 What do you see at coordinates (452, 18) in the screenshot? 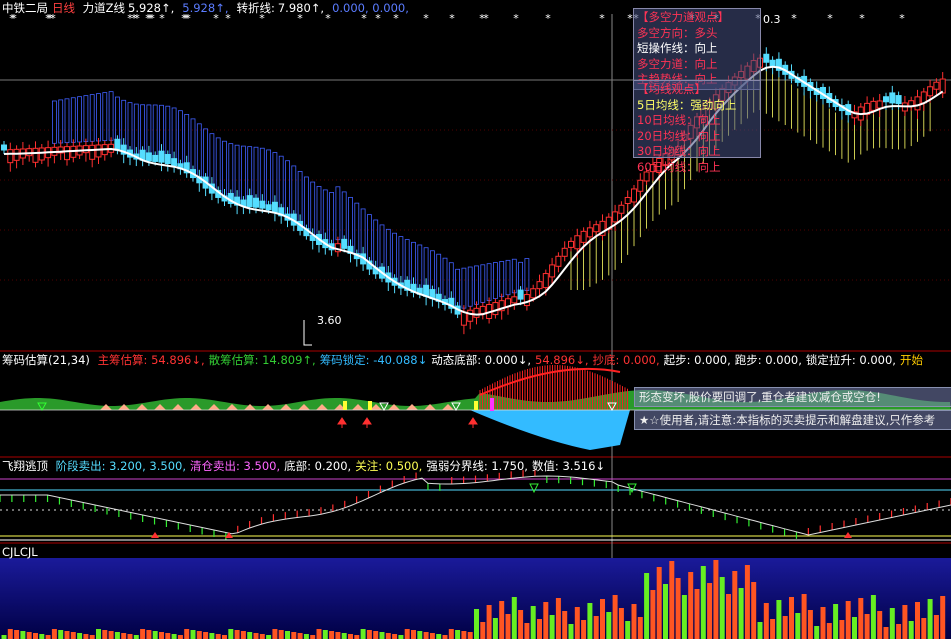
I see `star-marker-24: *` at bounding box center [452, 18].